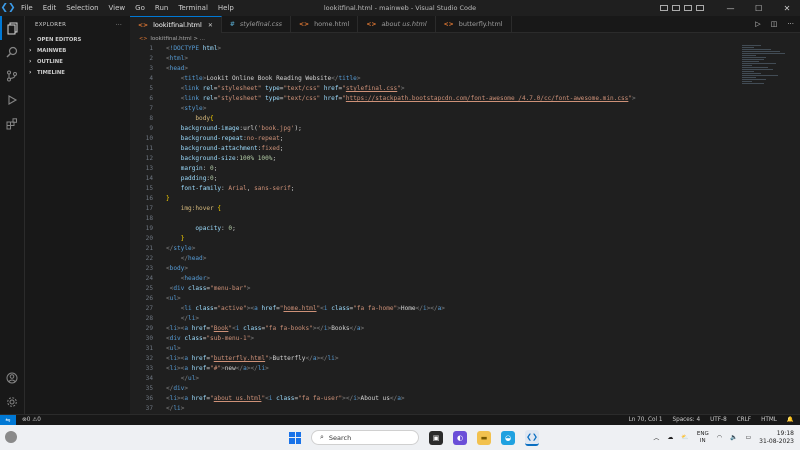 Image resolution: width=800 pixels, height=450 pixels. Describe the element at coordinates (295, 437) in the screenshot. I see `windows-start-icon` at that location.